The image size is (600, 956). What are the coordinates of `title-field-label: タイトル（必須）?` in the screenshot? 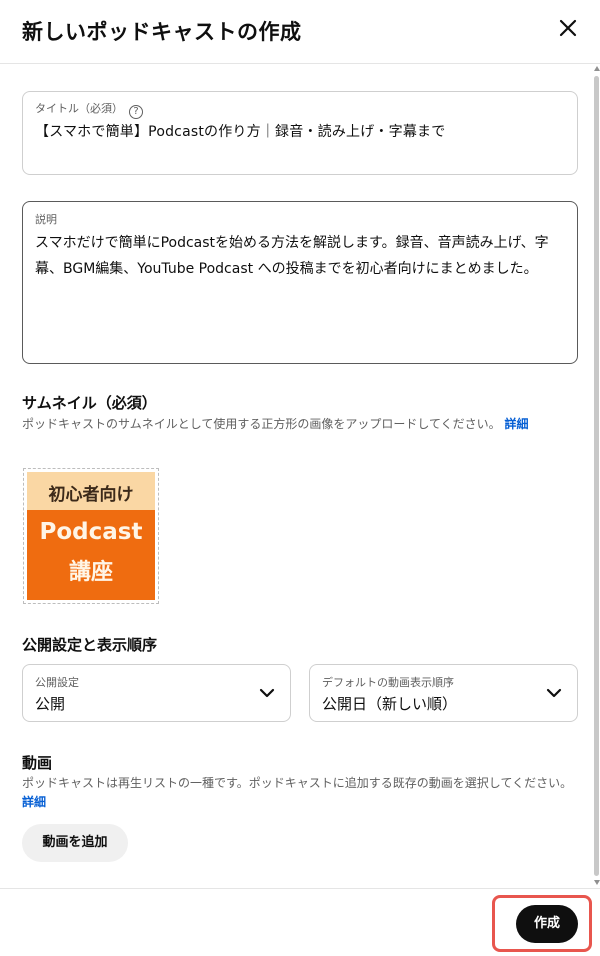 It's located at (89, 109).